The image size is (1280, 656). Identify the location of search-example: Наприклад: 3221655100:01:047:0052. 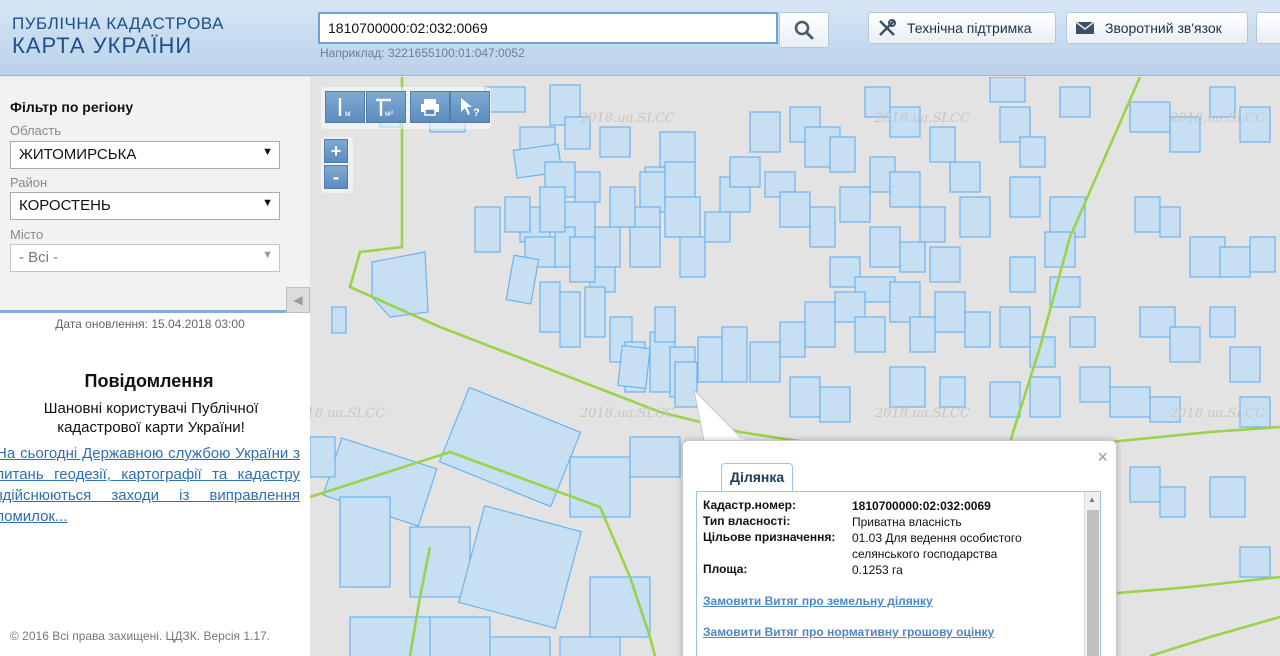
(422, 53).